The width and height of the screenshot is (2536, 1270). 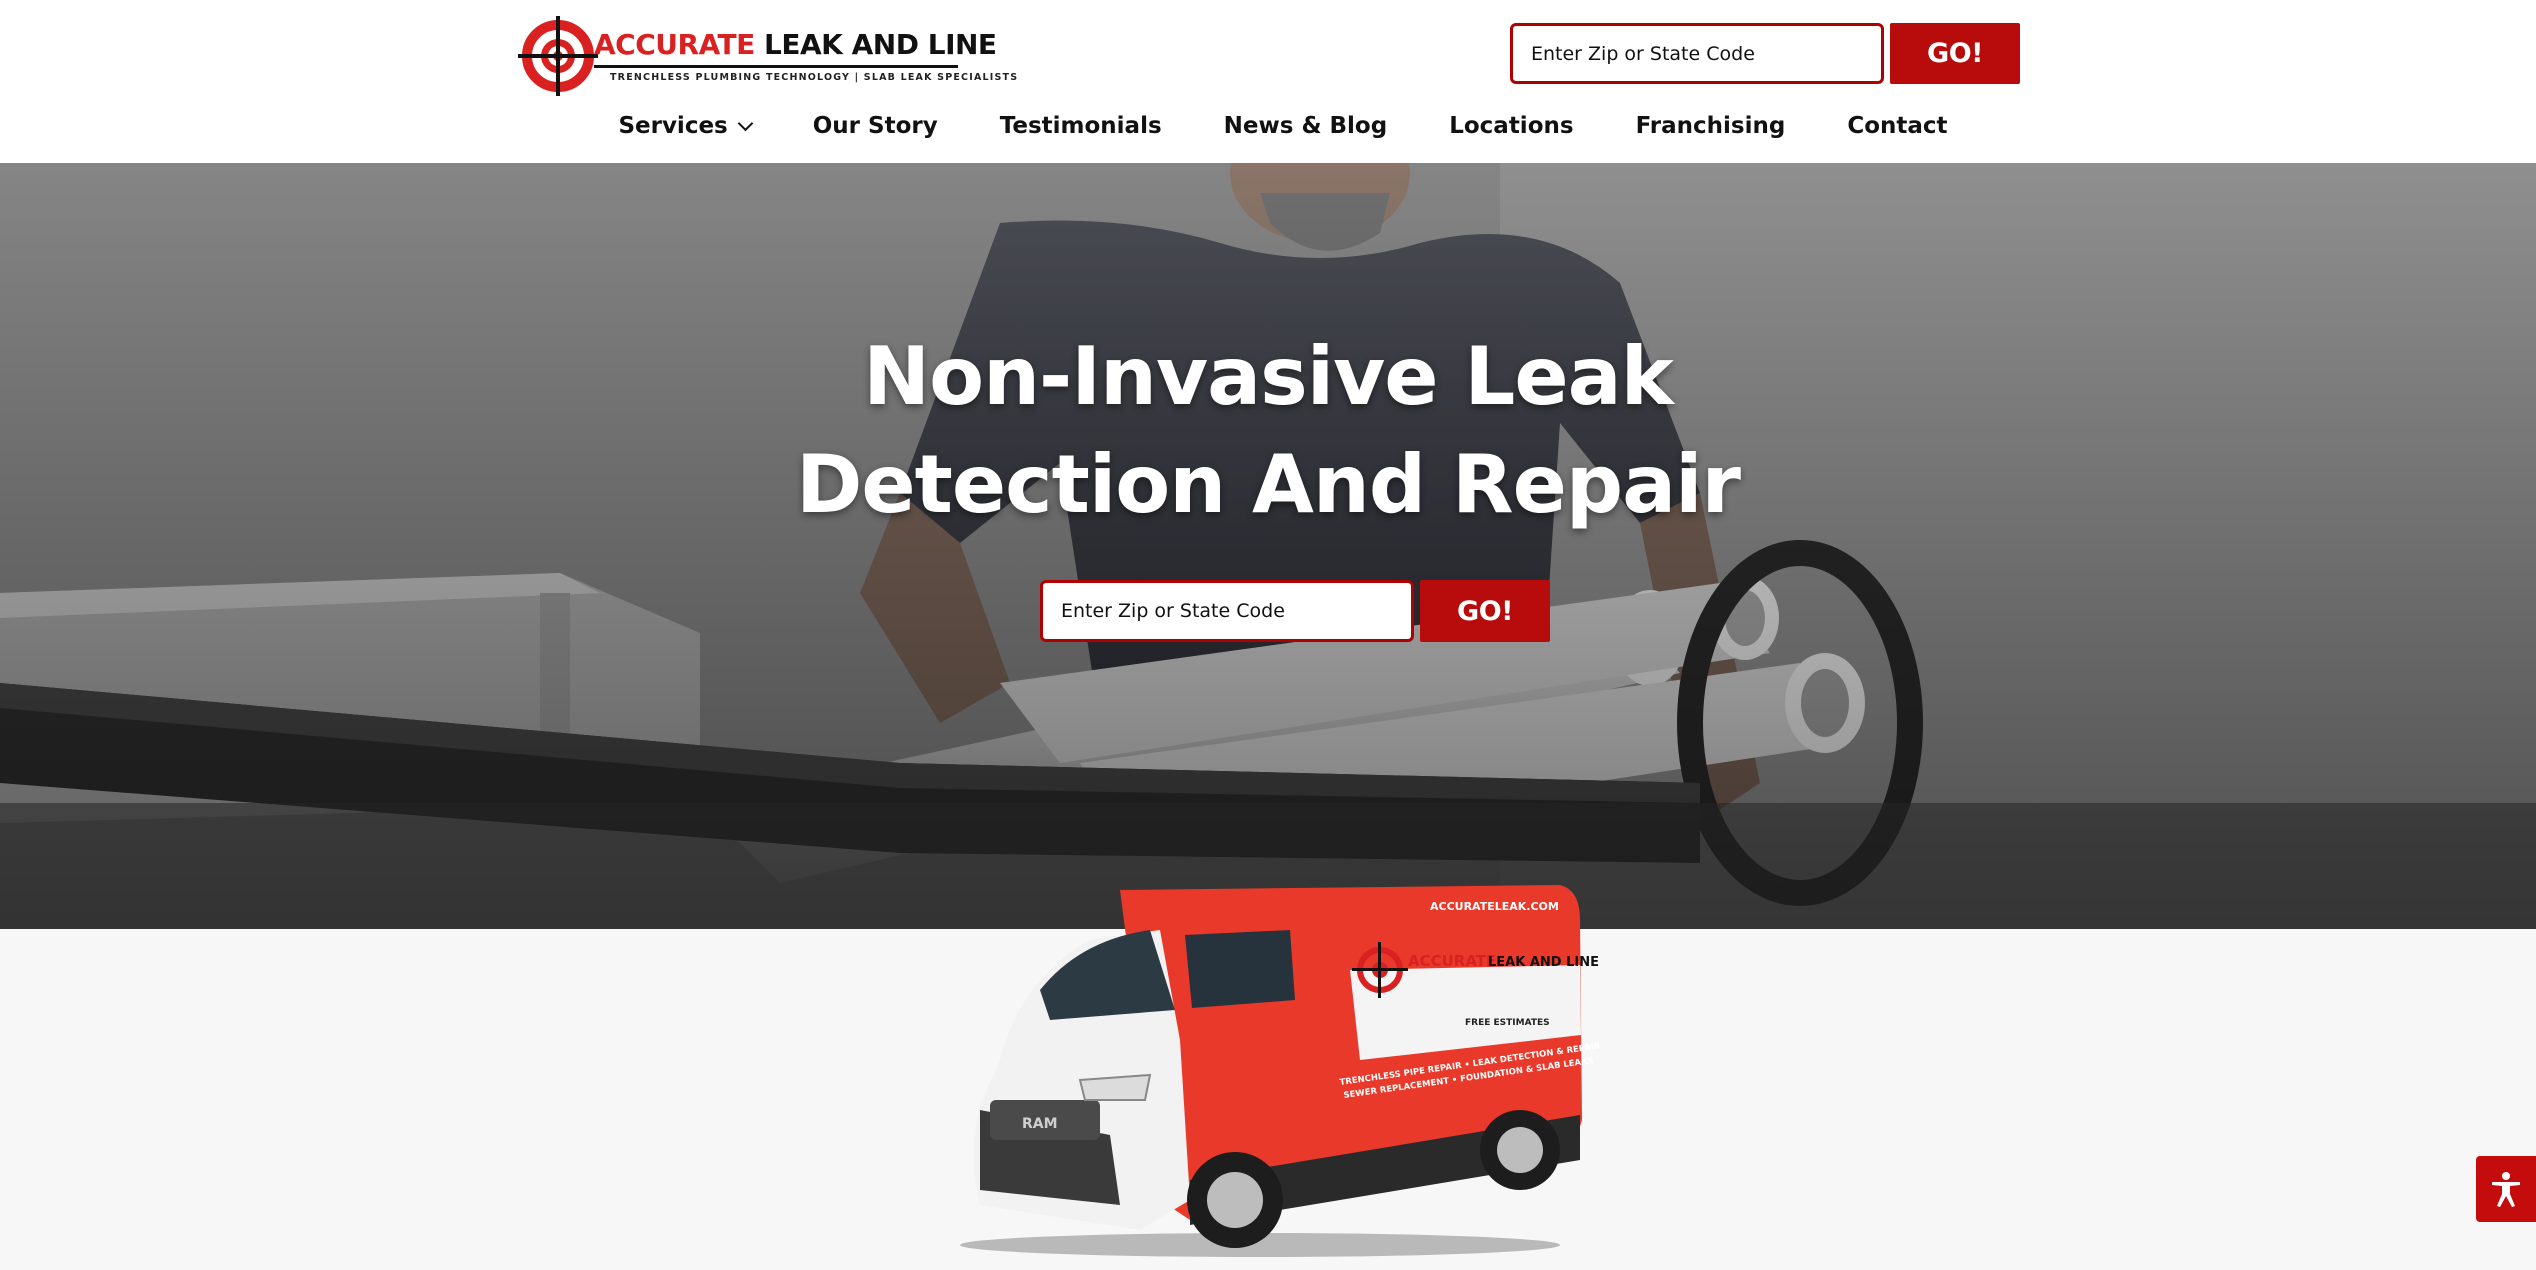 I want to click on hero-zip-search: GO!, so click(x=1295, y=611).